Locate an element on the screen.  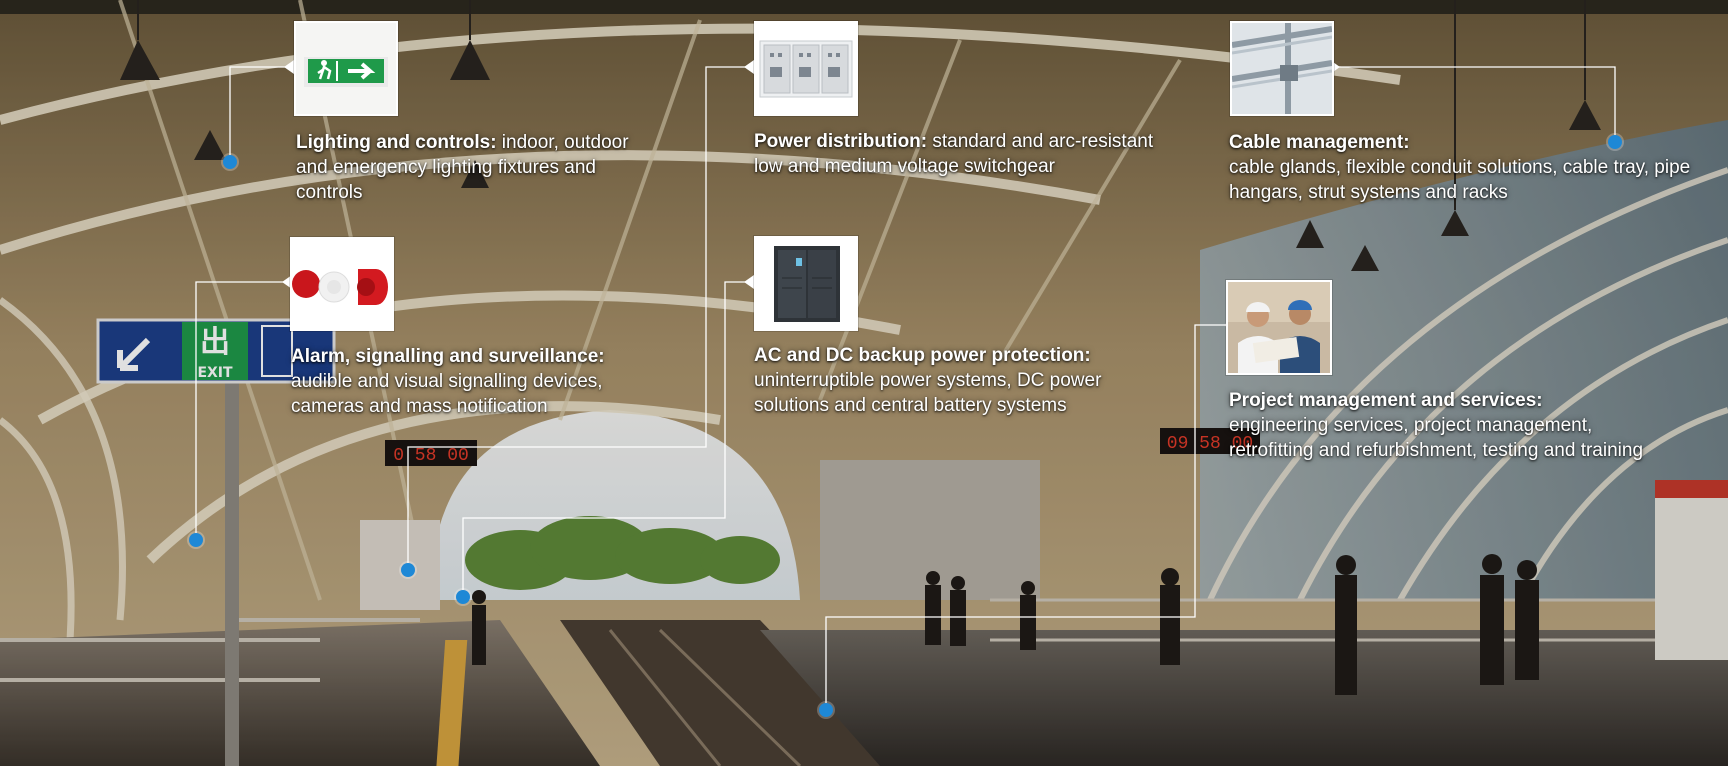
engineers-icon is located at coordinates (1279, 327).